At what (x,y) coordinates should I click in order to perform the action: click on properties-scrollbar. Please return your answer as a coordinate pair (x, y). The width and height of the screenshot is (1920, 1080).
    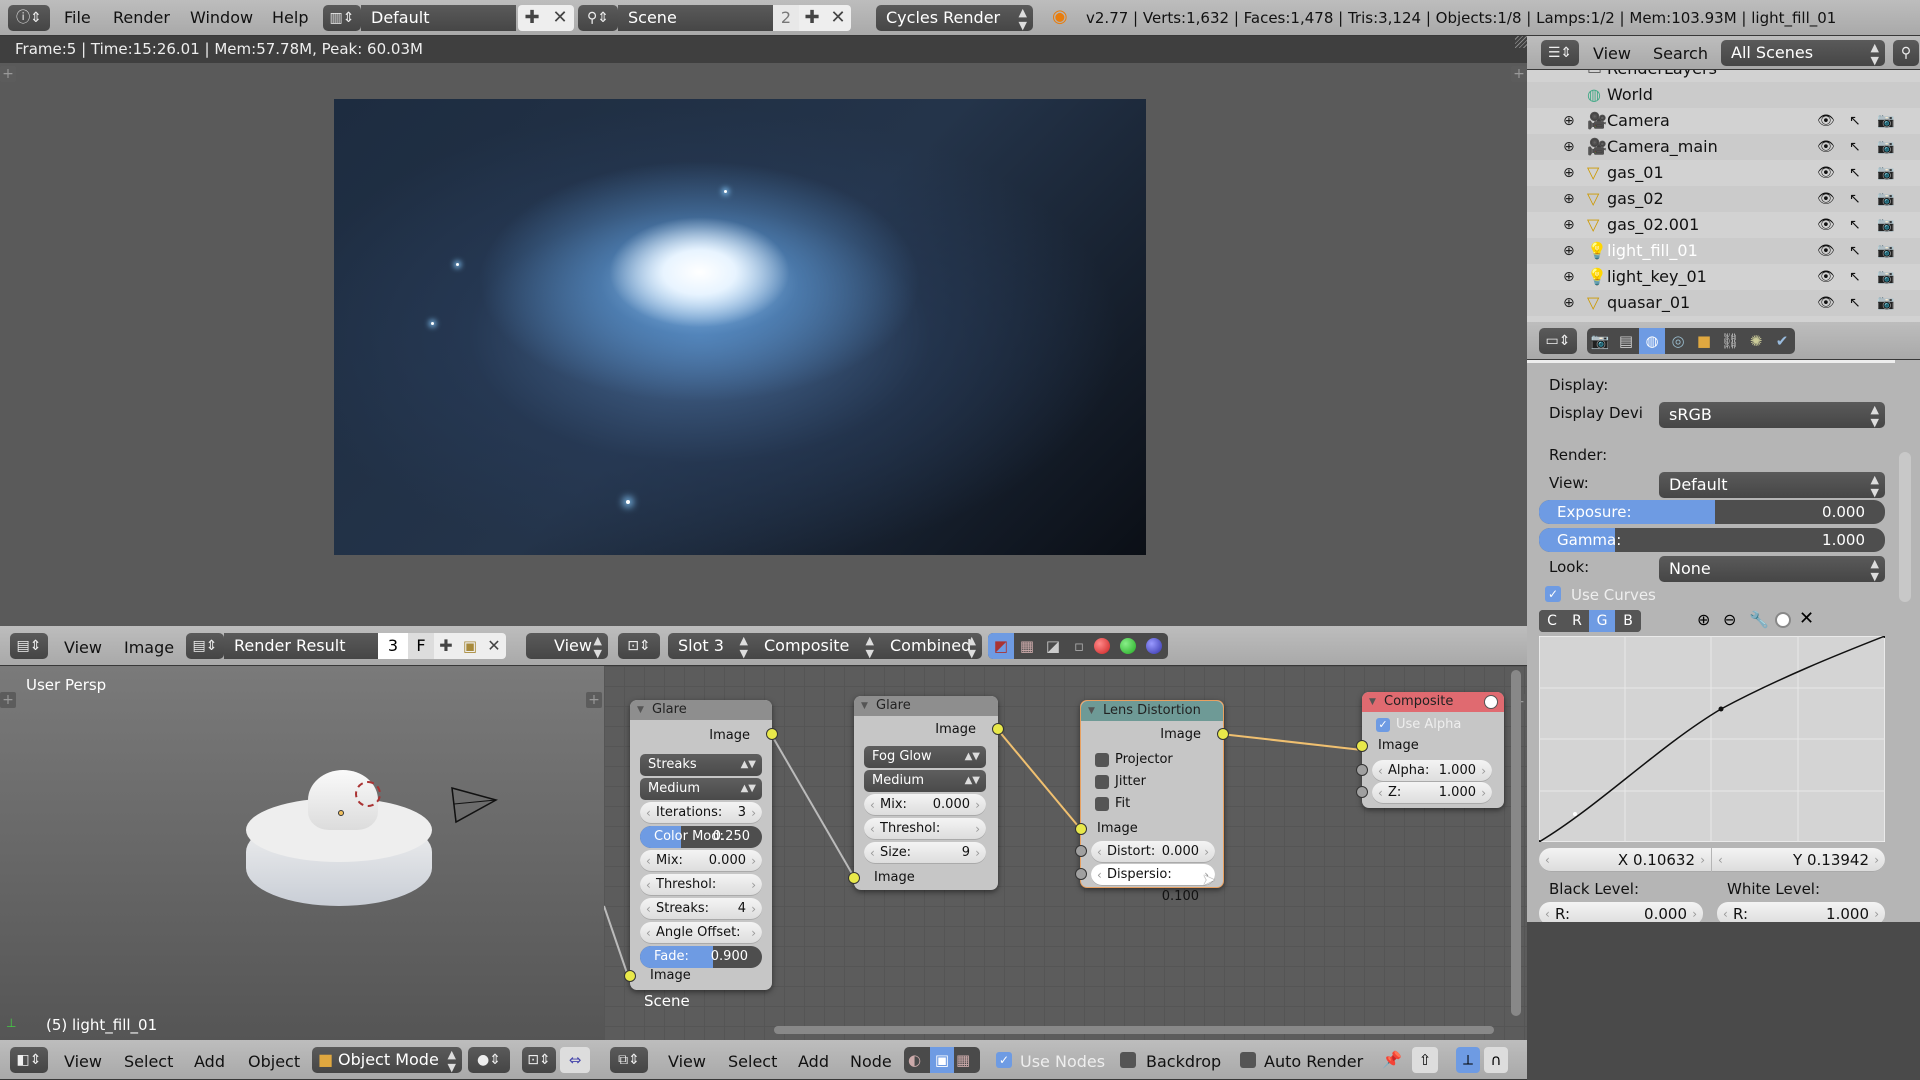
    Looking at the image, I should click on (1905, 527).